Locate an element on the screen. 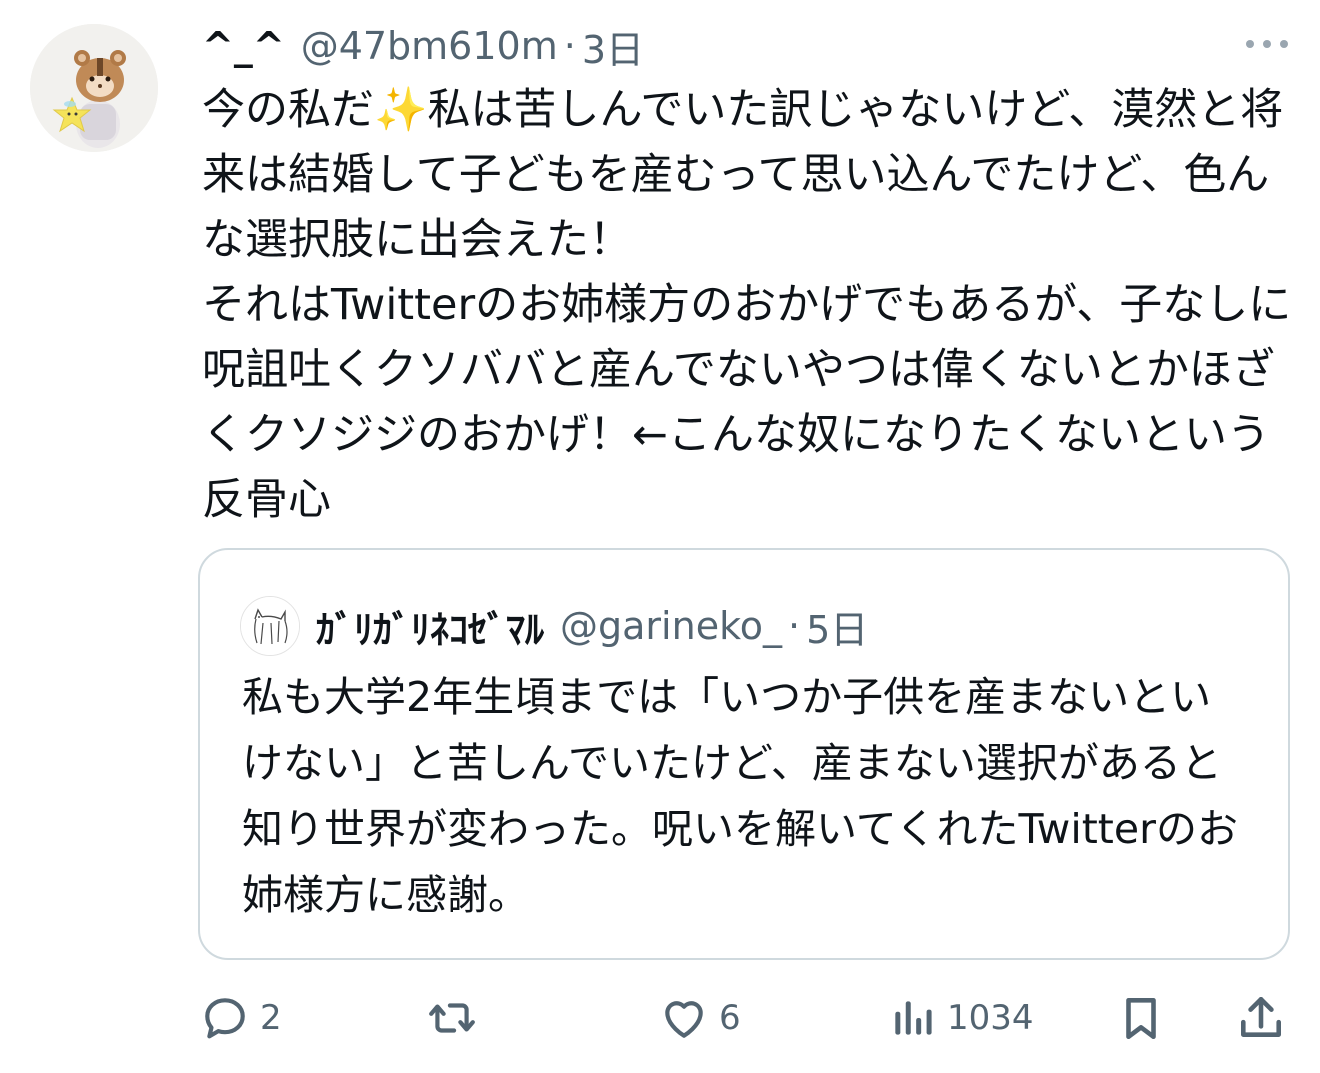 The width and height of the screenshot is (1320, 1073). views-count: 1034 is located at coordinates (990, 1018).